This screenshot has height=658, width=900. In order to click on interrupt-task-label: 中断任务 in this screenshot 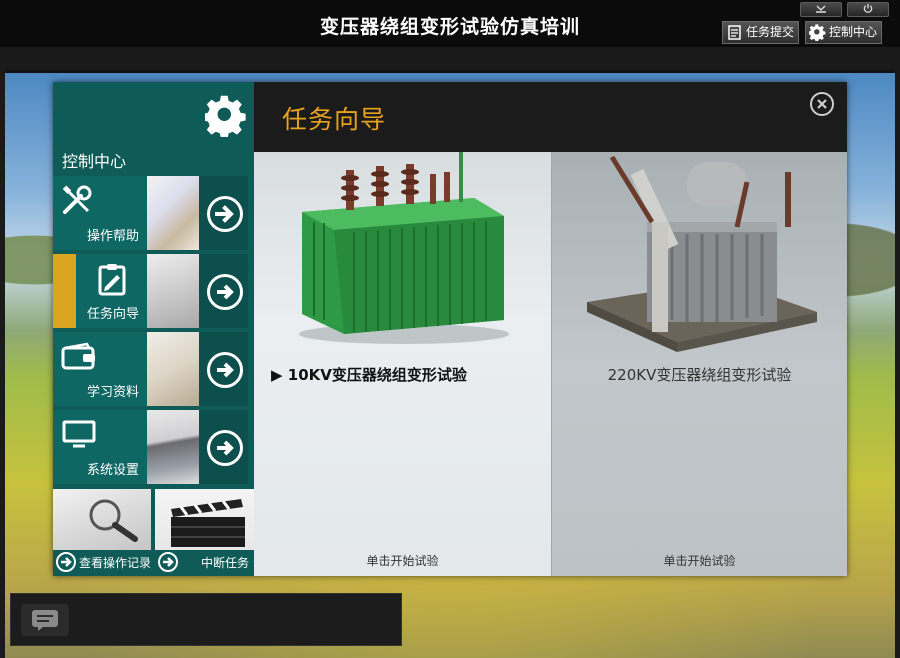, I will do `click(225, 562)`.